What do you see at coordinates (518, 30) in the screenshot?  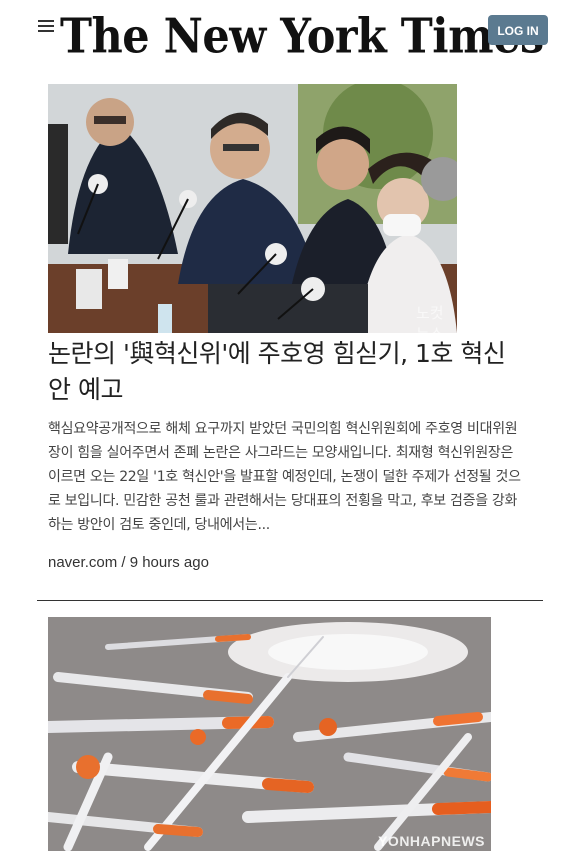 I see `login-button: LOG IN` at bounding box center [518, 30].